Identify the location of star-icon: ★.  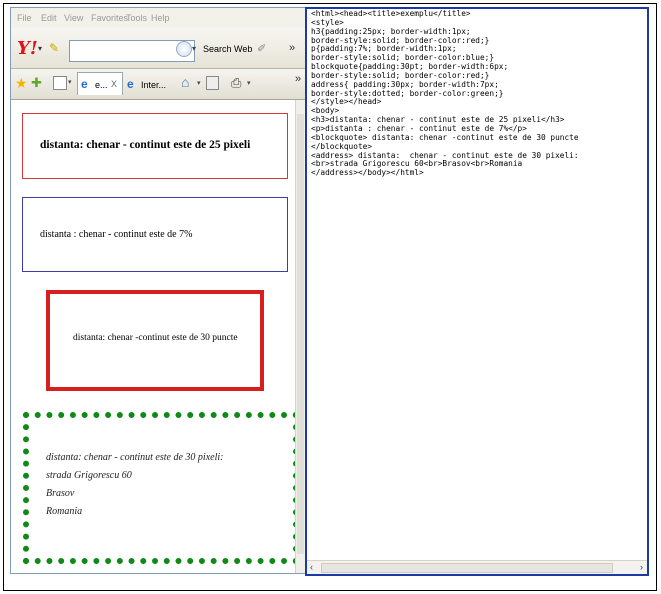
(21, 83).